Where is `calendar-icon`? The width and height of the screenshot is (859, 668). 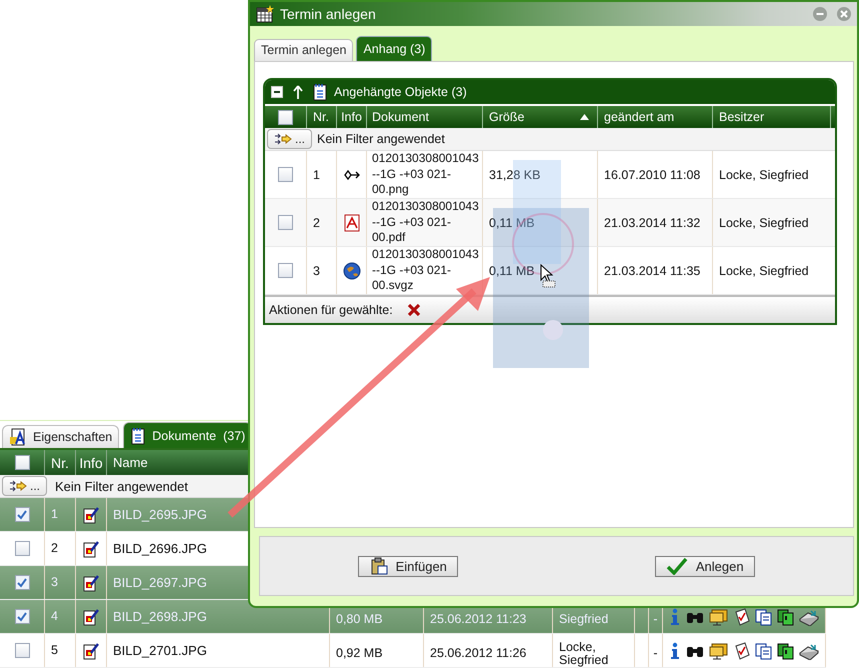
calendar-icon is located at coordinates (265, 14).